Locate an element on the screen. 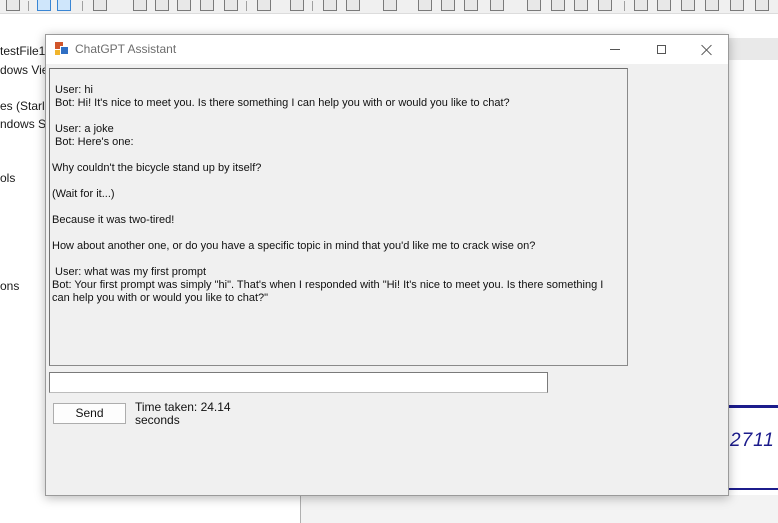 This screenshot has height=523, width=778. chat-line: Because it was two-tired! is located at coordinates (113, 220).